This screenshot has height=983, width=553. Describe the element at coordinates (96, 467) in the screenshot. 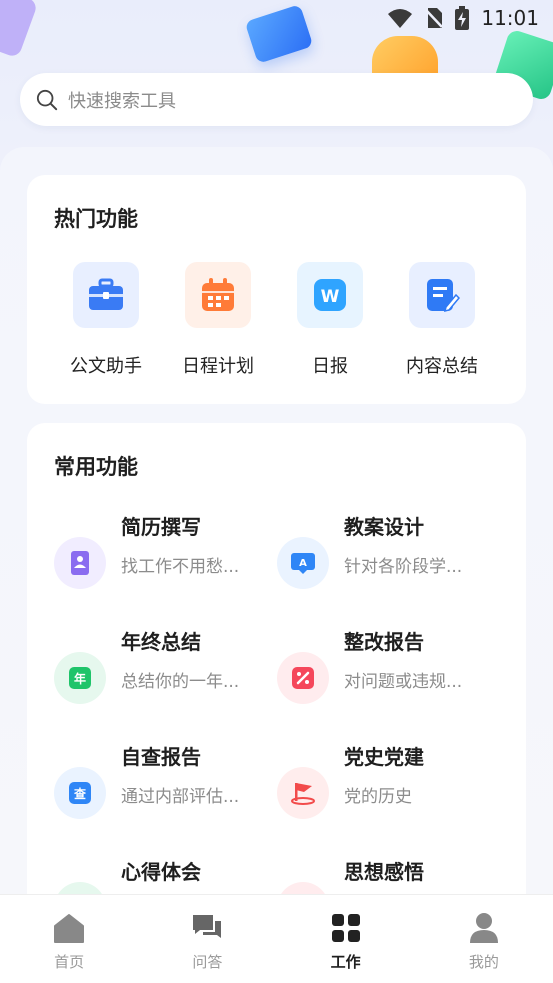

I see `common-features-title: 常用功能` at that location.